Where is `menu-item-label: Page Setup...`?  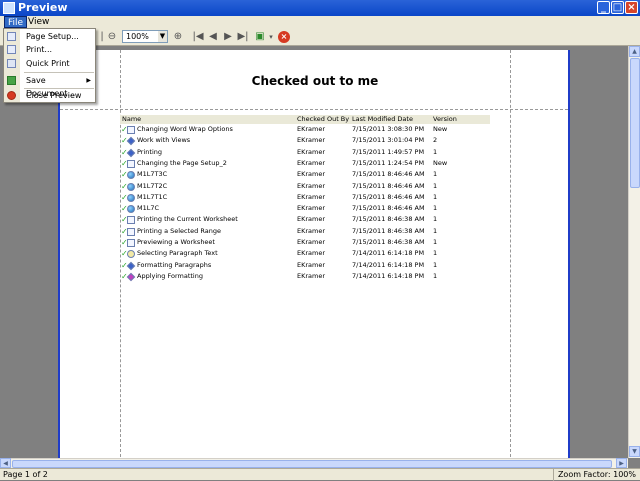 menu-item-label: Page Setup... is located at coordinates (52, 36).